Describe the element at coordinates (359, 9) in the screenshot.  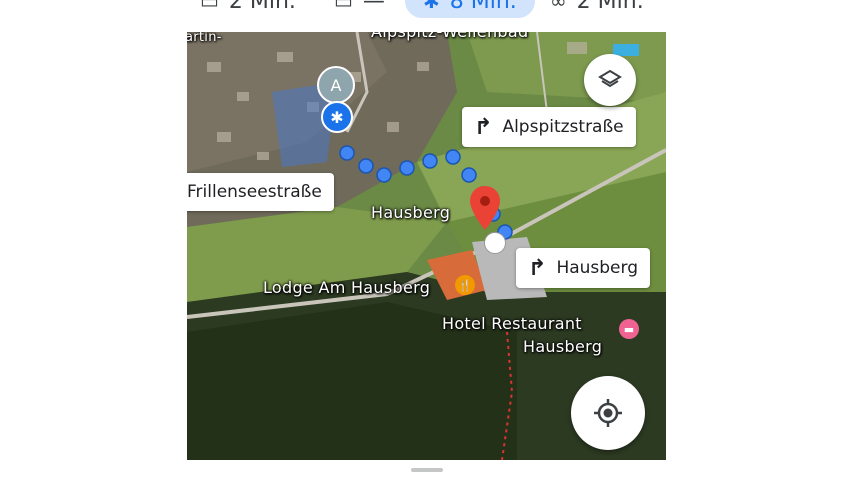
I see `mode-transit: ▭ —` at that location.